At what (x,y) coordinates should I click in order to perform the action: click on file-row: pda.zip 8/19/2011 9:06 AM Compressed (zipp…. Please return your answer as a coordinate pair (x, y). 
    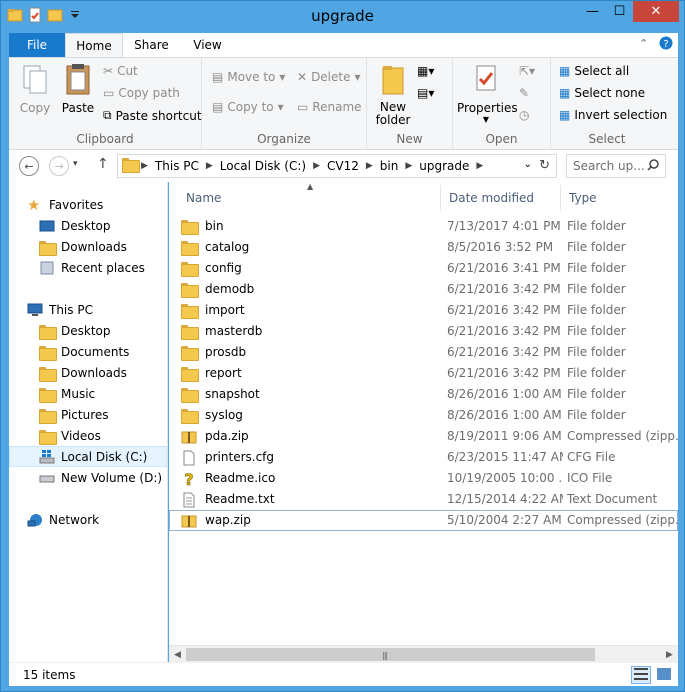
    Looking at the image, I should click on (423, 436).